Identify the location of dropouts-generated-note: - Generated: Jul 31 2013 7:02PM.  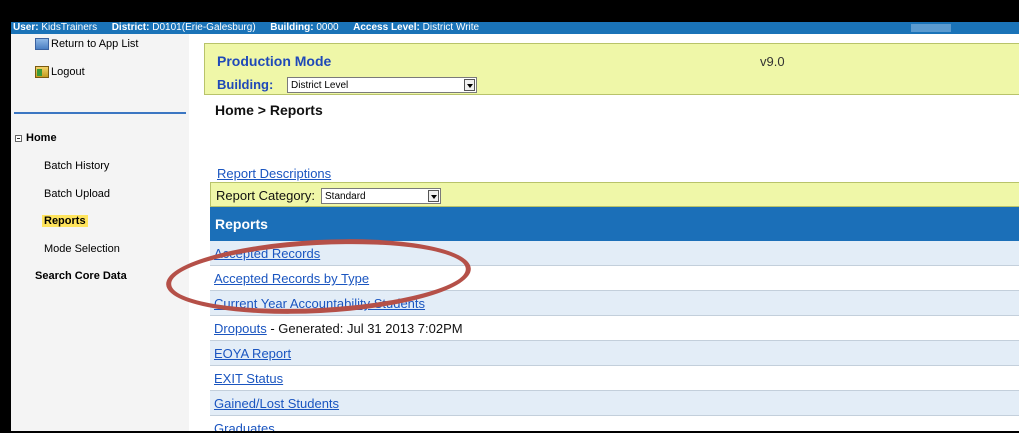
(364, 328).